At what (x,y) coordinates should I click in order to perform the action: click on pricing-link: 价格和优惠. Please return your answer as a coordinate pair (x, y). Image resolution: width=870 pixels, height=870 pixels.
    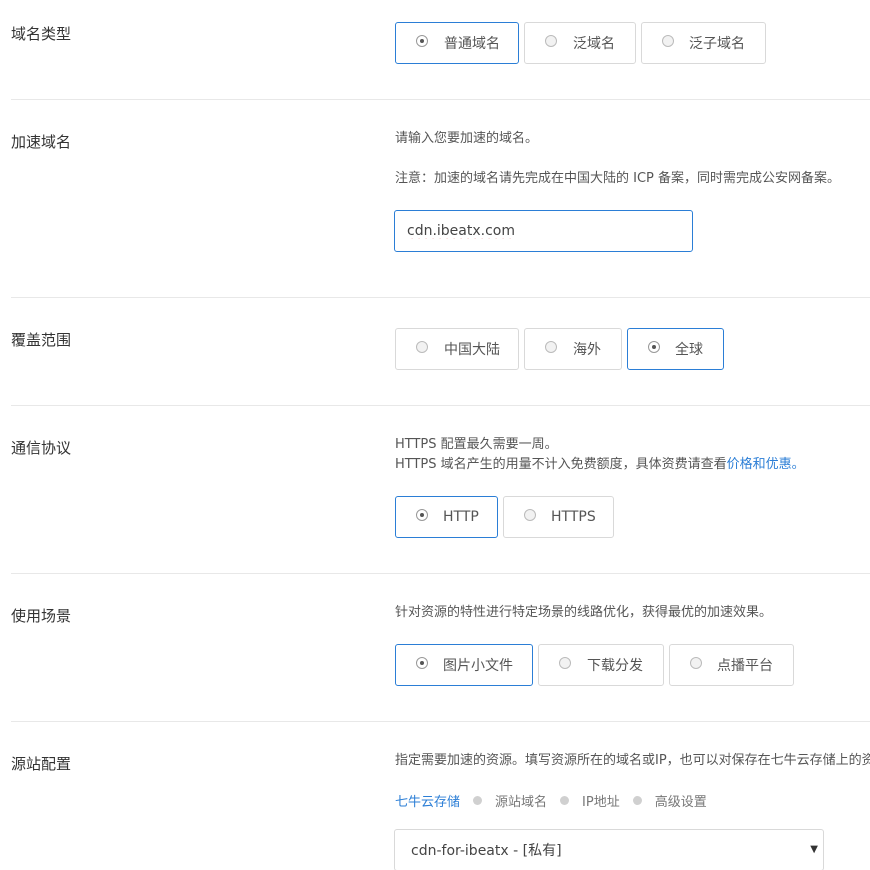
    Looking at the image, I should click on (759, 464).